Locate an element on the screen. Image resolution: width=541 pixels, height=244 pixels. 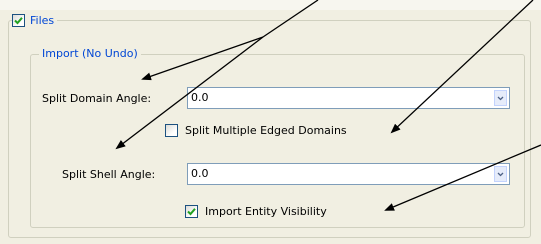
split-domain-angle-value: 0.0 is located at coordinates (200, 97).